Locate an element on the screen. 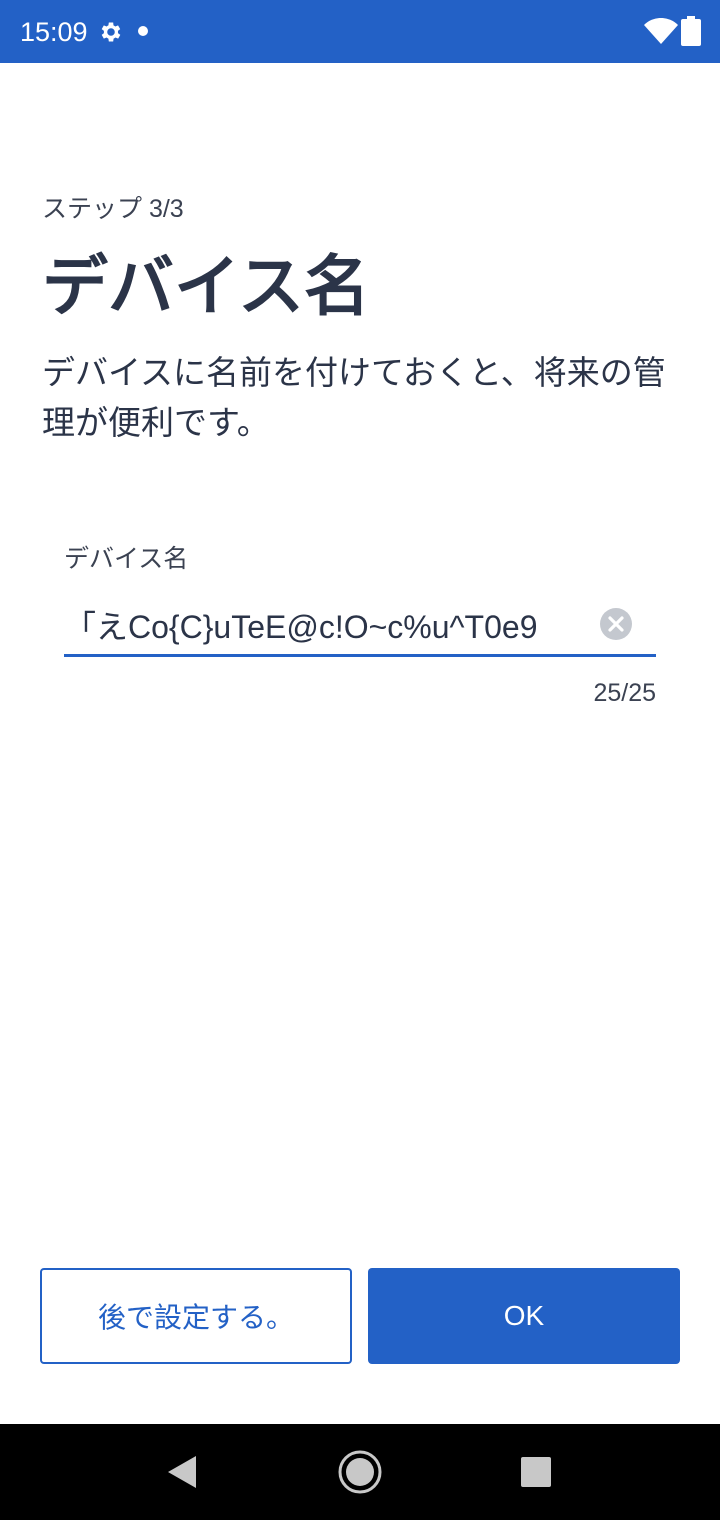 The width and height of the screenshot is (720, 1520). battery-icon is located at coordinates (691, 31).